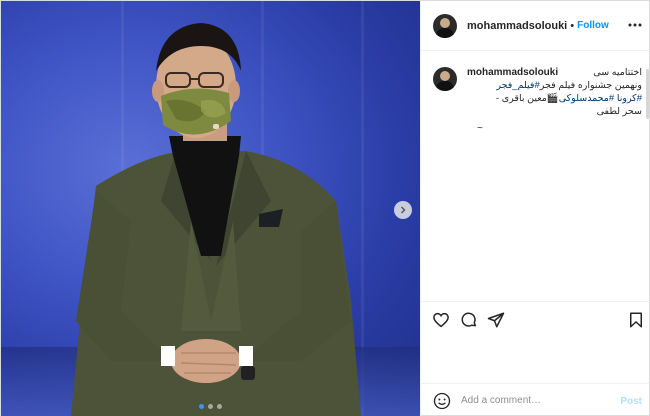  What do you see at coordinates (480, 128) in the screenshot?
I see `caption-more: ~` at bounding box center [480, 128].